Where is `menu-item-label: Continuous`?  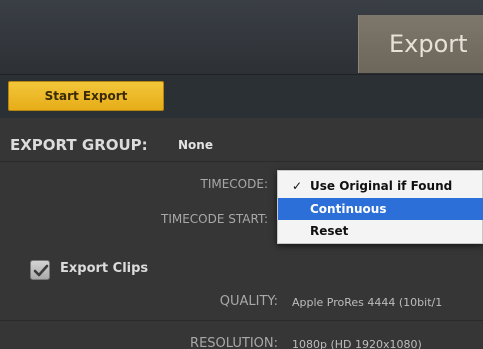 menu-item-label: Continuous is located at coordinates (348, 209).